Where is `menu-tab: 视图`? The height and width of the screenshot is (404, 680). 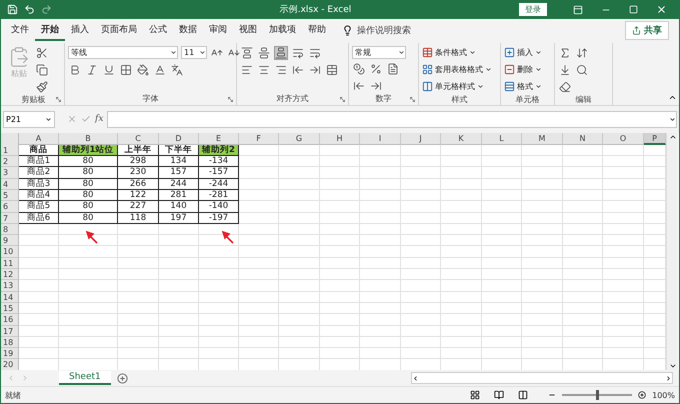
menu-tab: 视图 is located at coordinates (248, 31).